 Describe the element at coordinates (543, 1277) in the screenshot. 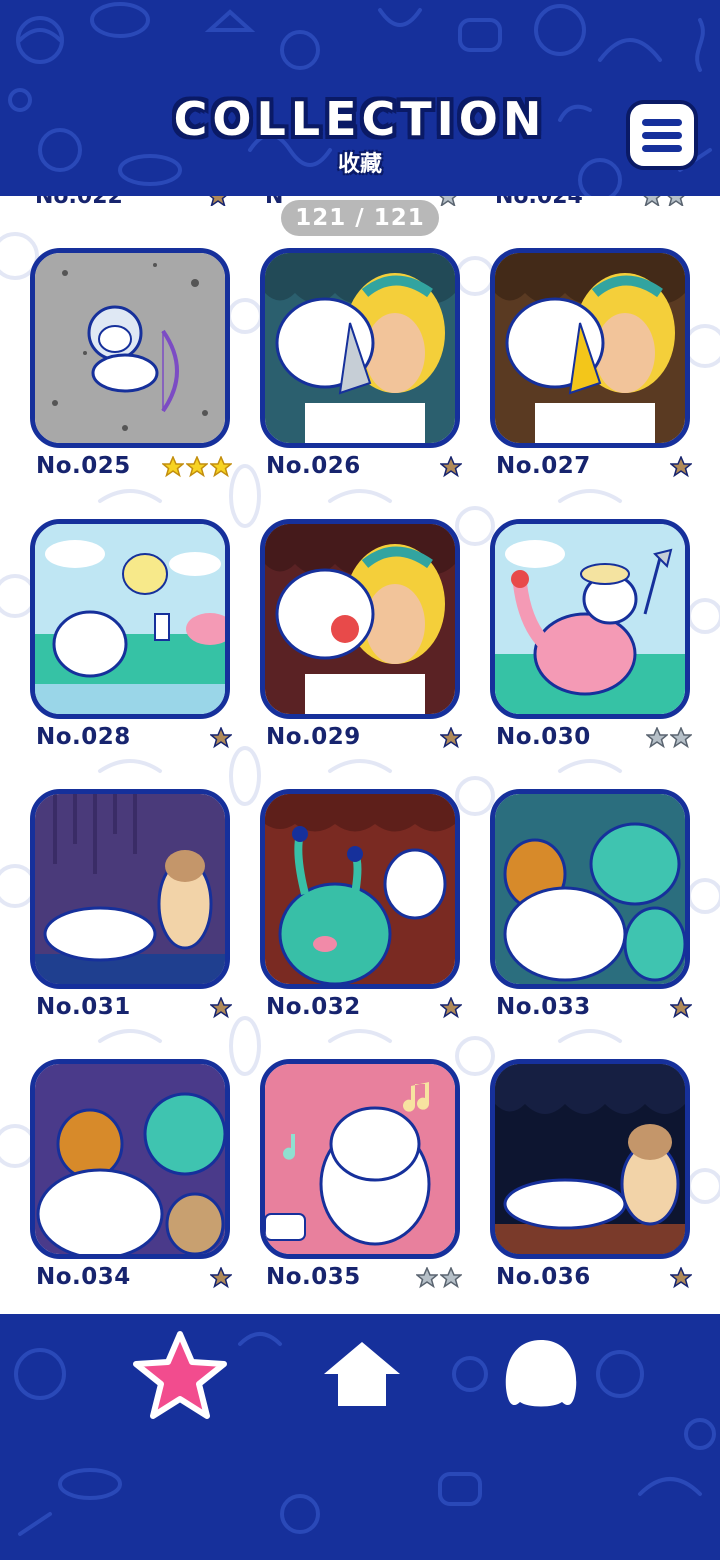

I see `item-label: No.036` at that location.